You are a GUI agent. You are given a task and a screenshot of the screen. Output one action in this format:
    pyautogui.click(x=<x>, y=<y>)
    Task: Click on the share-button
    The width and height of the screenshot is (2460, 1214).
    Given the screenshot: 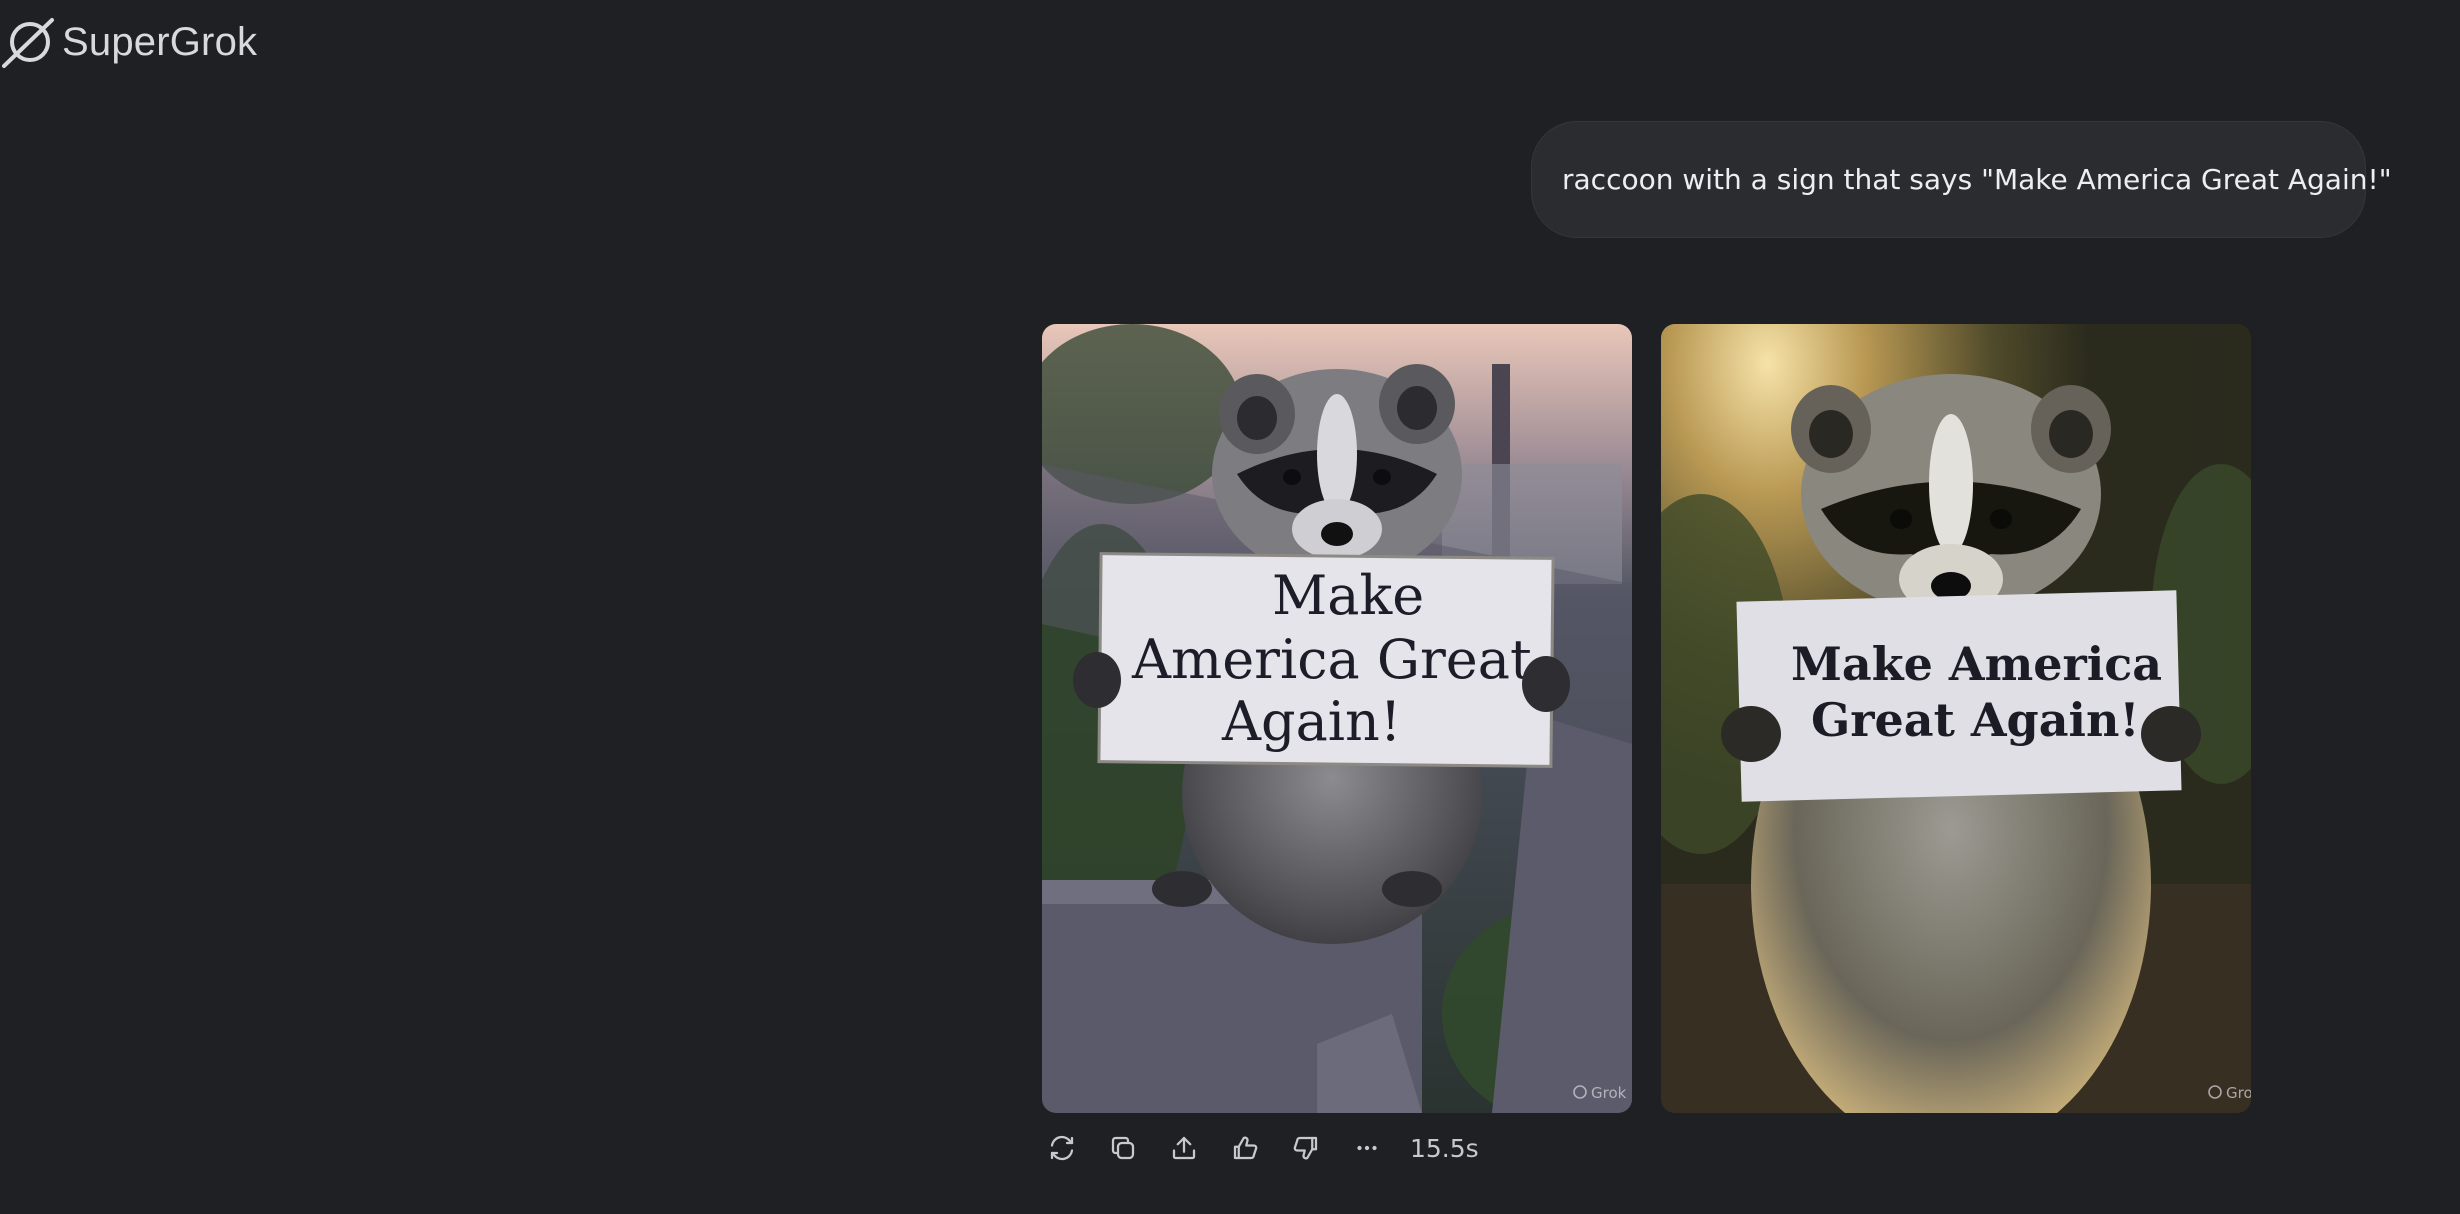 What is the action you would take?
    pyautogui.click(x=1184, y=1148)
    